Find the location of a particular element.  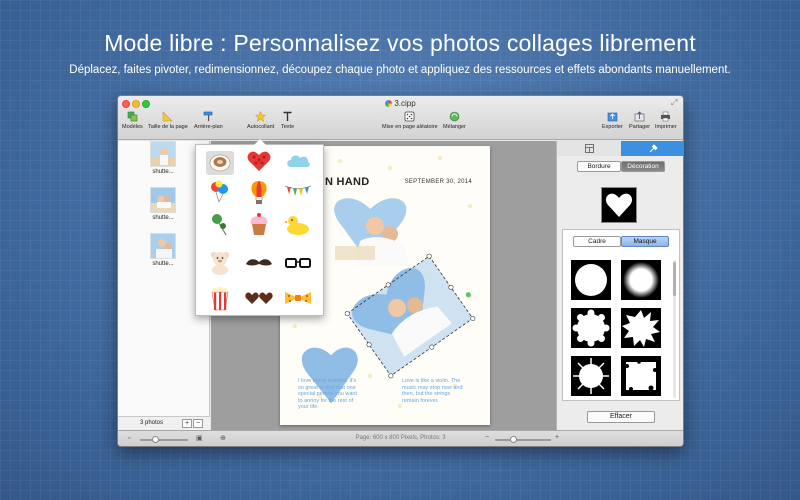

mask-blur-icon is located at coordinates (641, 280).